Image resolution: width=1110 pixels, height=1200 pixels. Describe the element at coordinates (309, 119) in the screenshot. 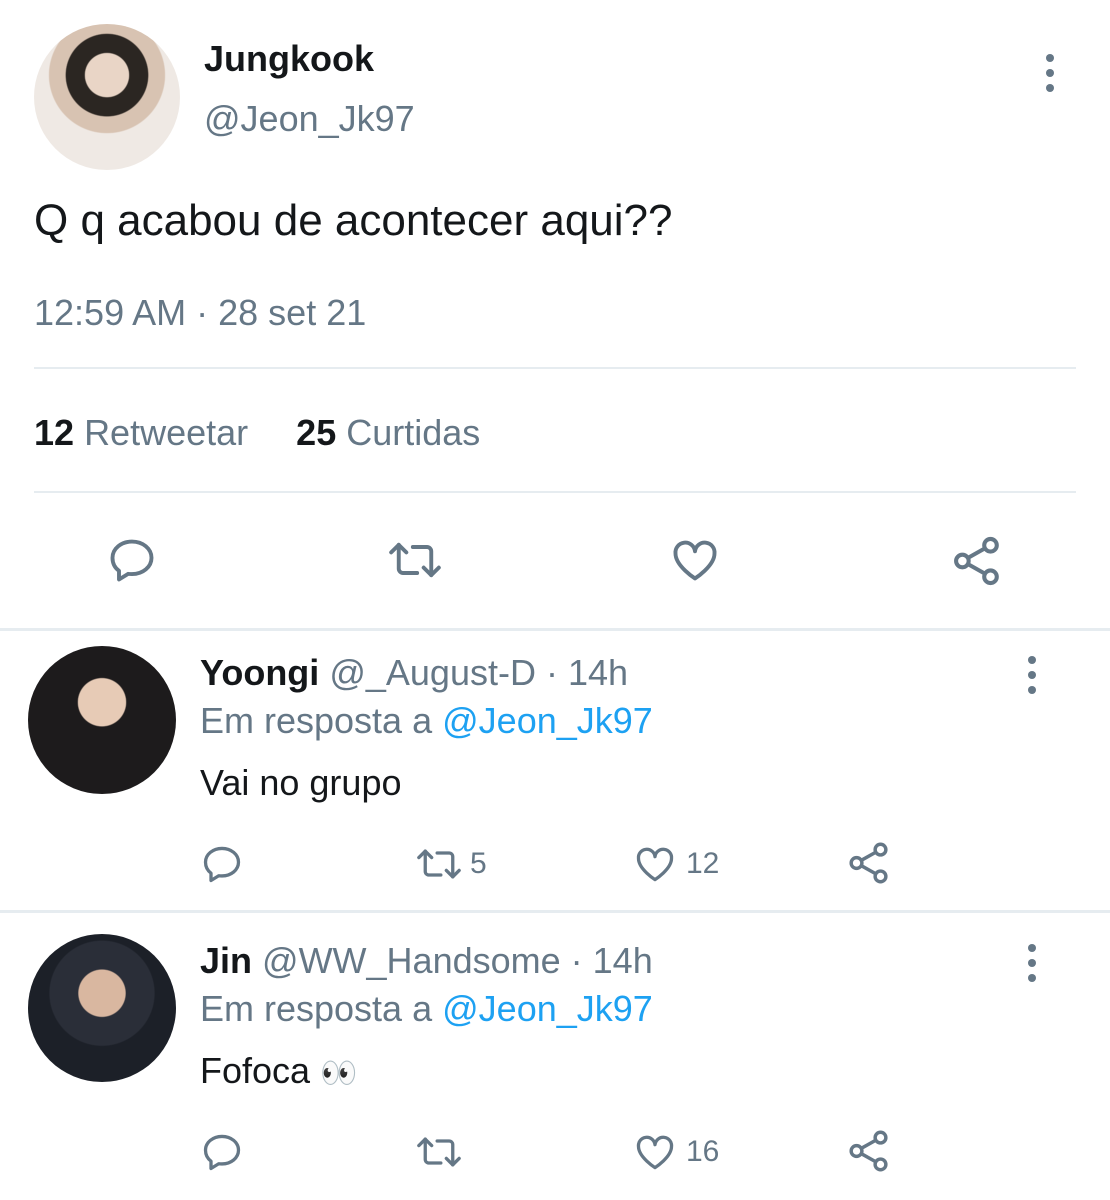

I see `author-handle: @Jeon_Jk97` at that location.